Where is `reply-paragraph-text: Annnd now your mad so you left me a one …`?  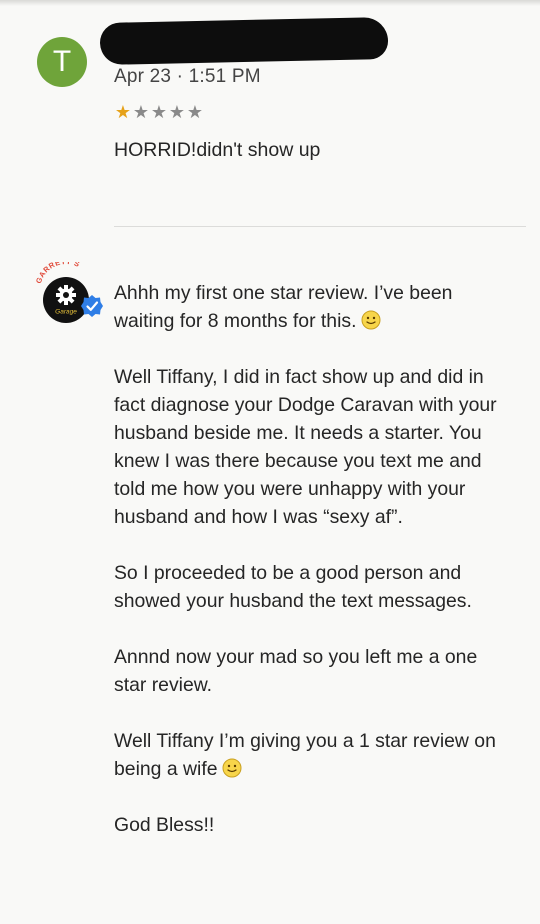
reply-paragraph-text: Annnd now your mad so you left me a one … is located at coordinates (296, 671).